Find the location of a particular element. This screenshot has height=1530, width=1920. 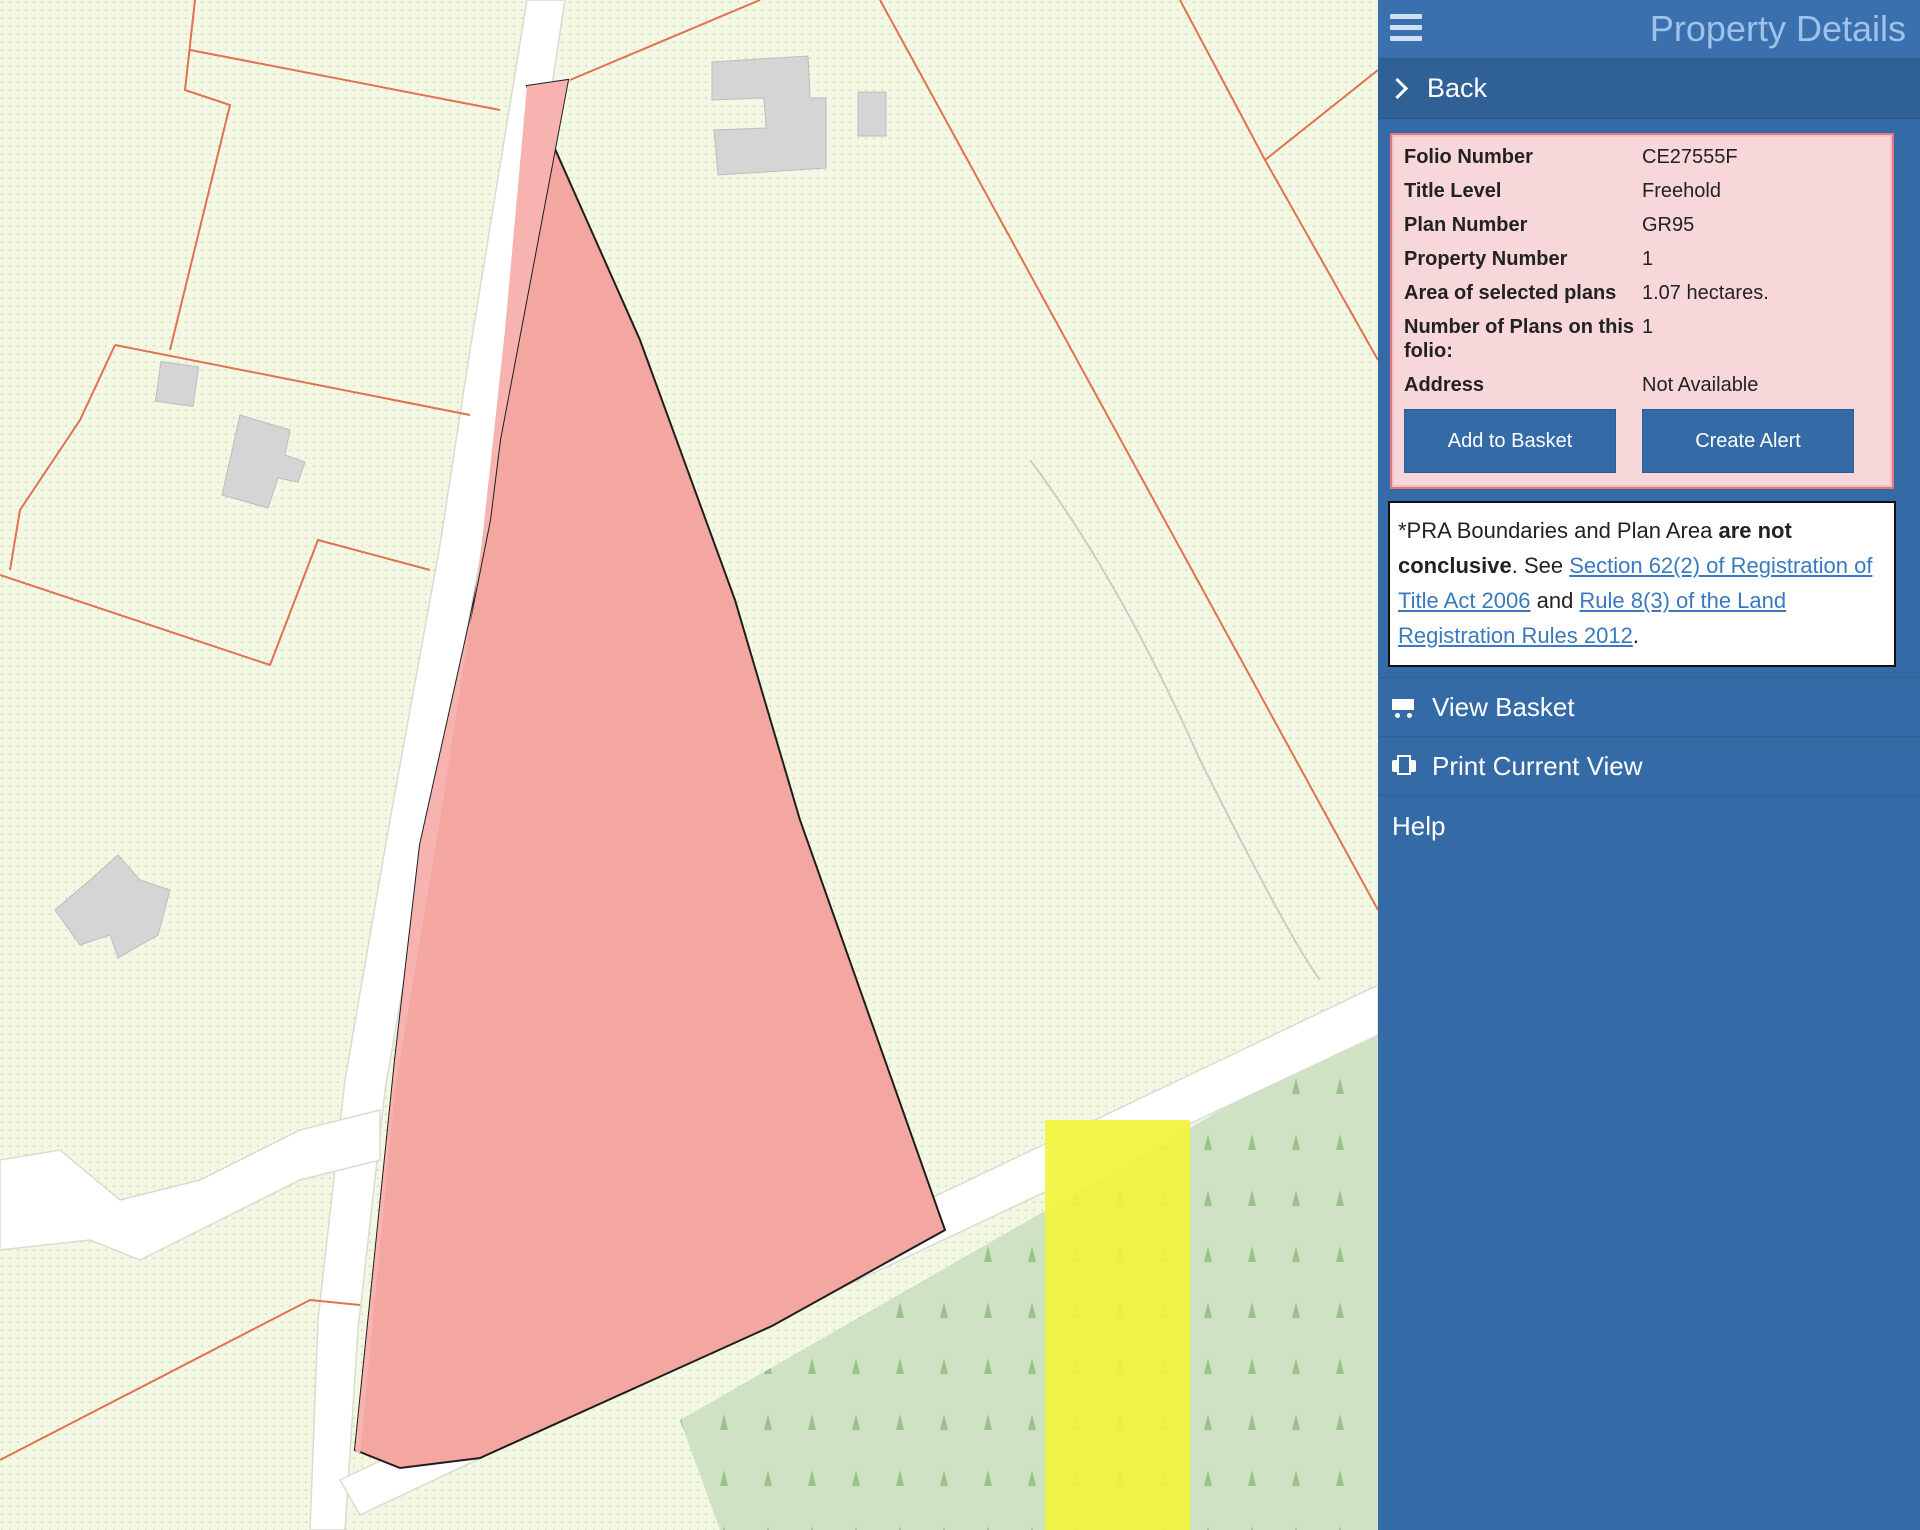

info-value: 1.07 hectares. is located at coordinates (1705, 293).